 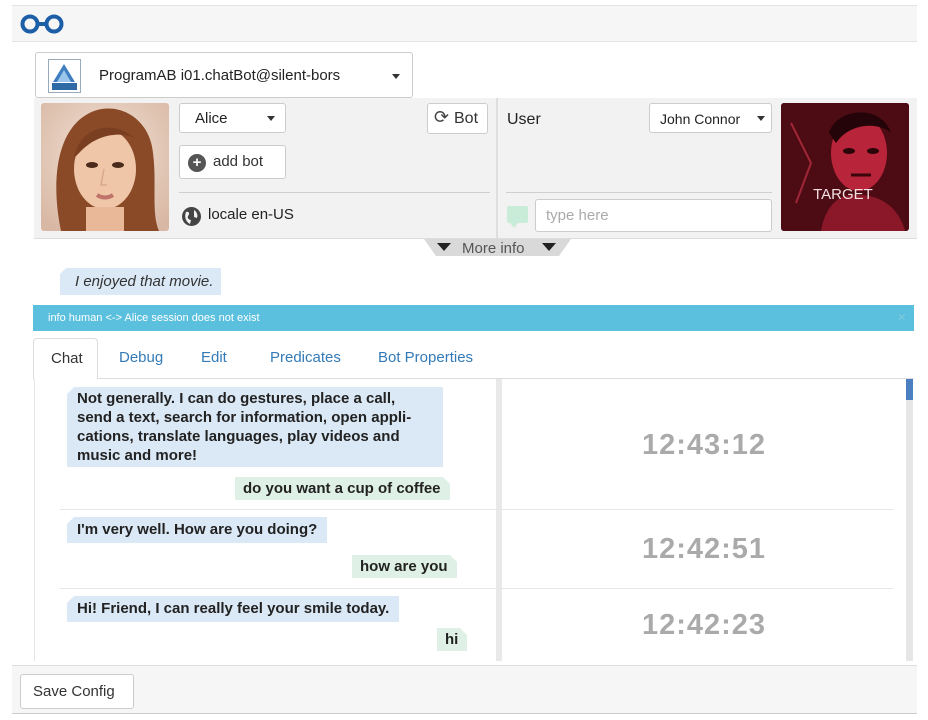 What do you see at coordinates (214, 358) in the screenshot?
I see `tab-edit: Edit` at bounding box center [214, 358].